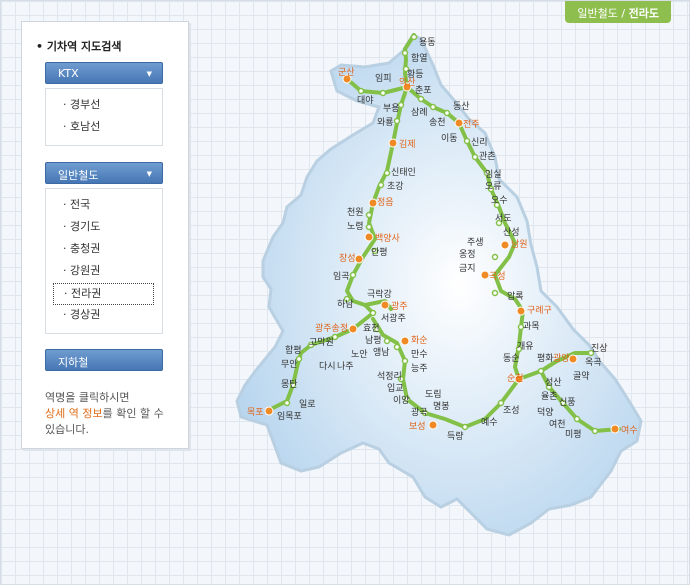 This screenshot has width=690, height=586. What do you see at coordinates (567, 402) in the screenshot?
I see `station-sinpung: 신풍` at bounding box center [567, 402].